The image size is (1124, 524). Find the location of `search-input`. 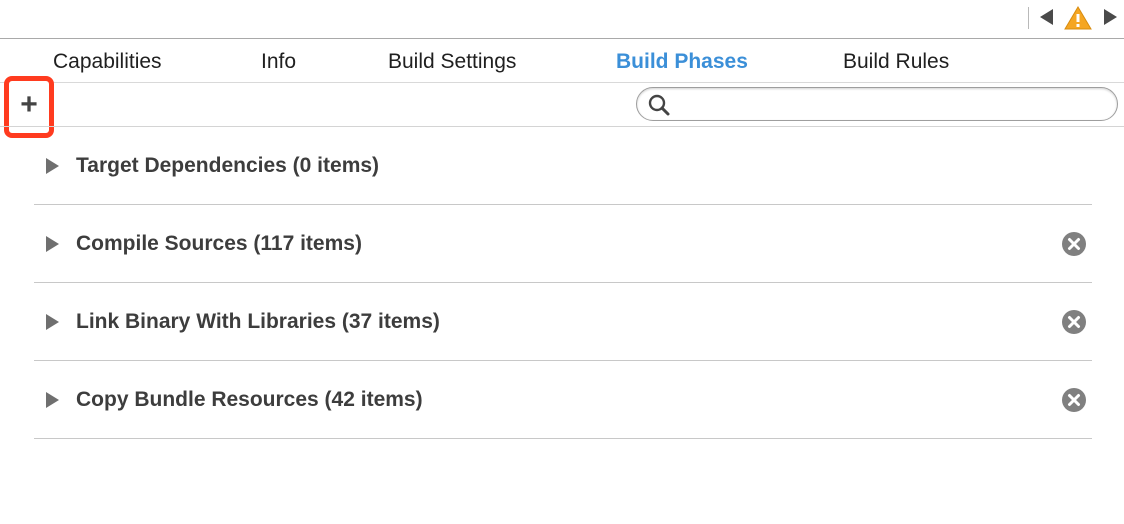

search-input is located at coordinates (889, 105).